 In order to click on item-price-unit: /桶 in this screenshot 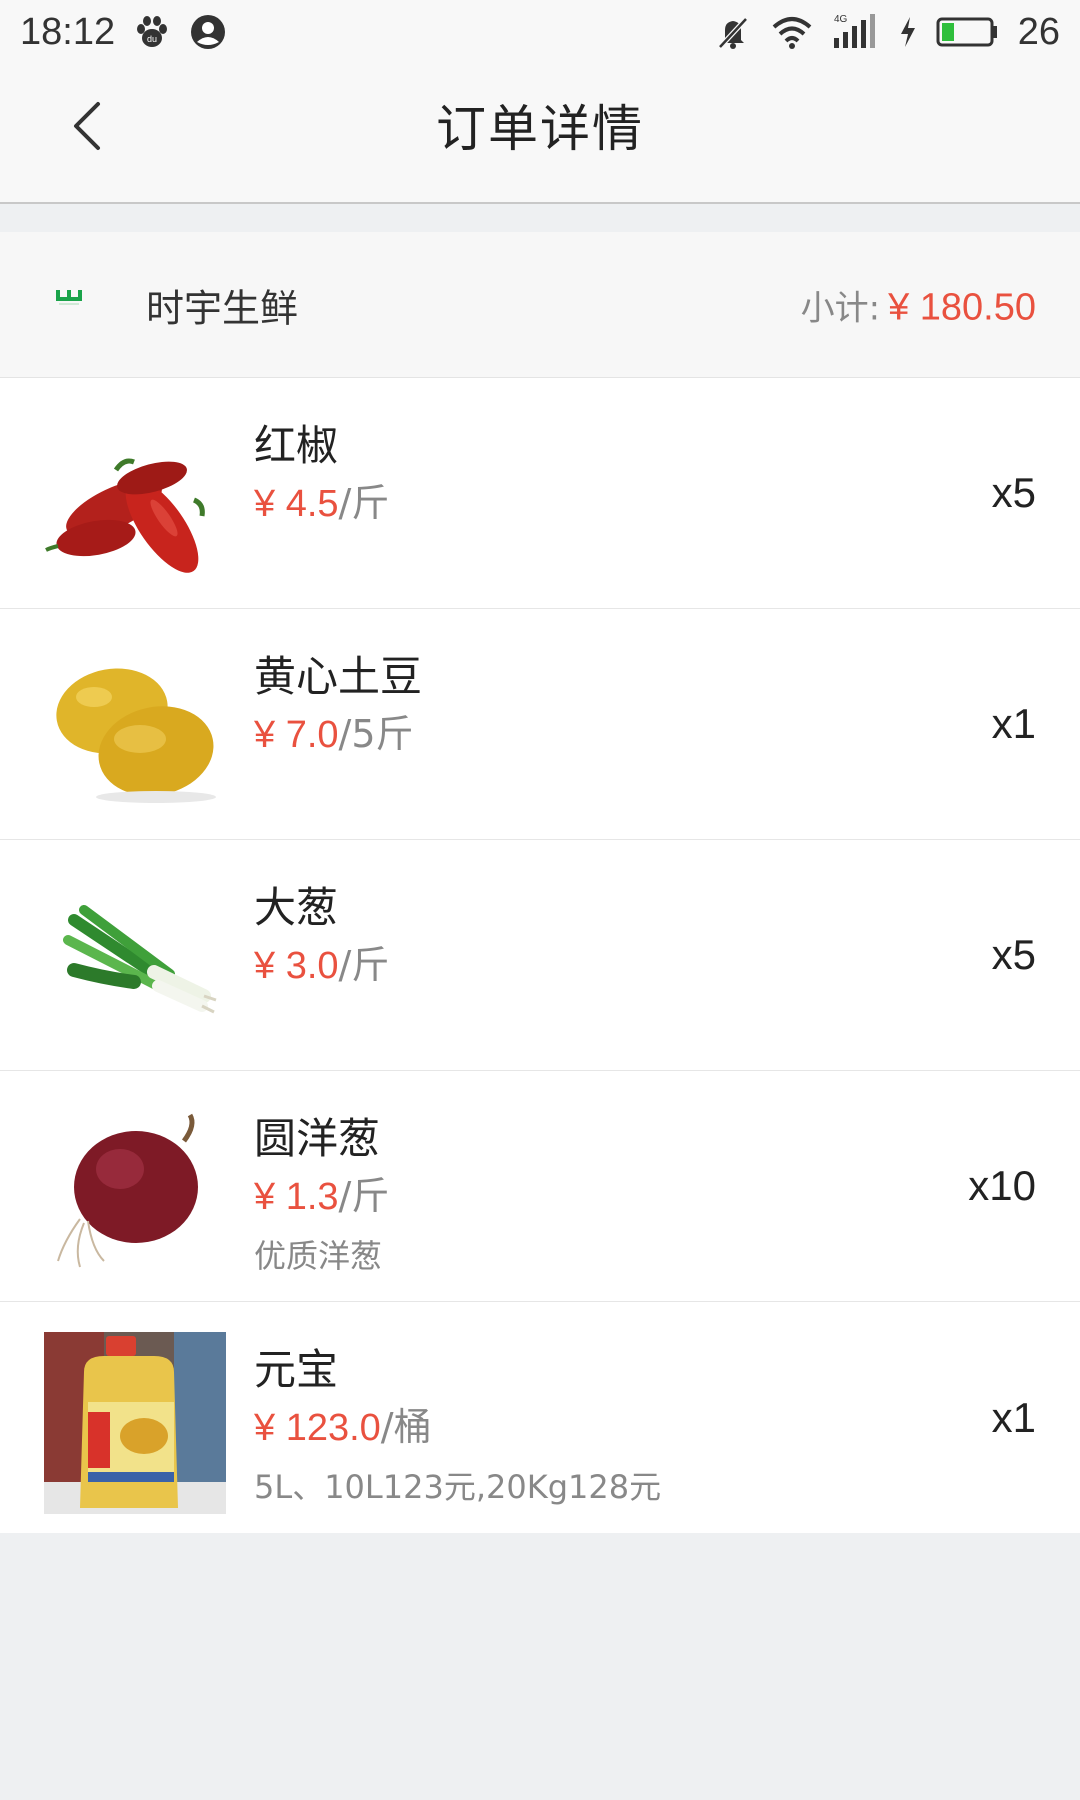, I will do `click(406, 1427)`.